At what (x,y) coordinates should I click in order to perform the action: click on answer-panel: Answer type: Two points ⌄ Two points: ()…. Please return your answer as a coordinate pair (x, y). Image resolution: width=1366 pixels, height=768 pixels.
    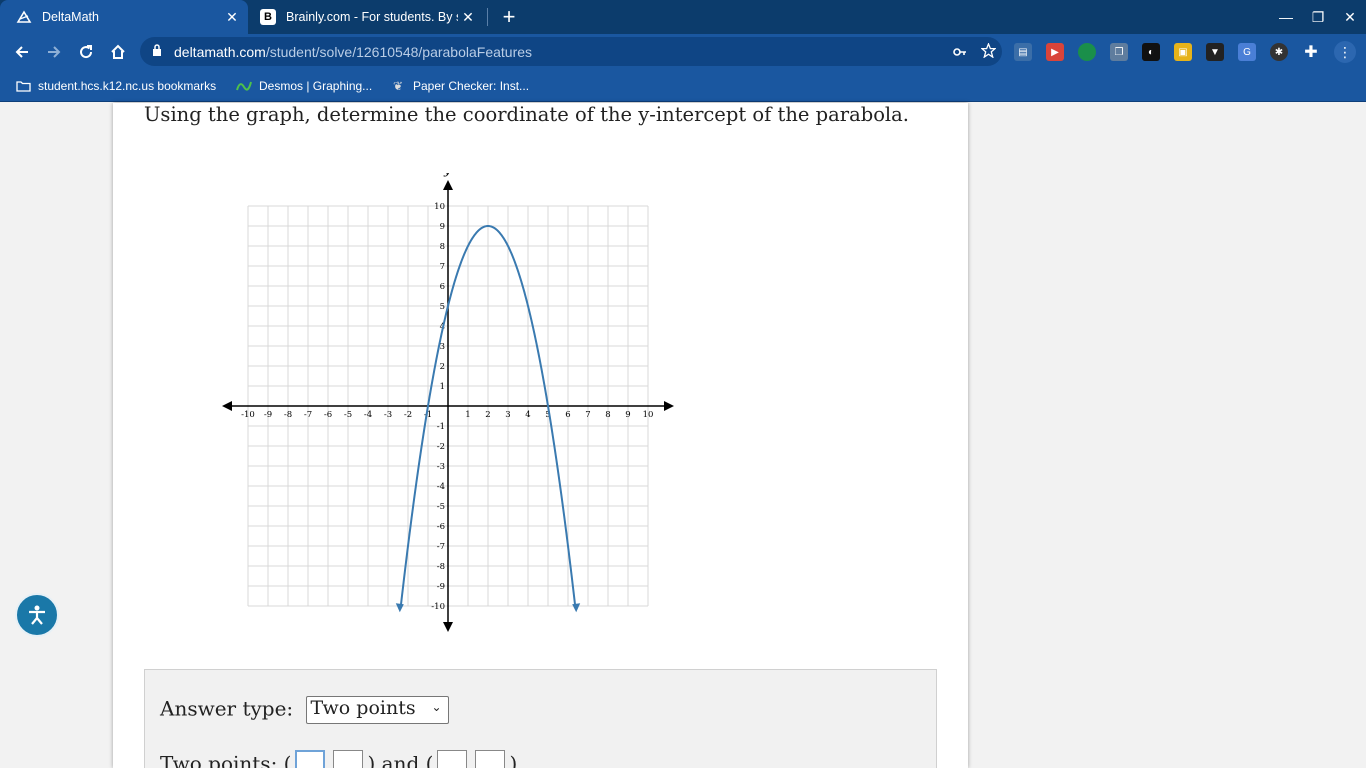
    Looking at the image, I should click on (540, 718).